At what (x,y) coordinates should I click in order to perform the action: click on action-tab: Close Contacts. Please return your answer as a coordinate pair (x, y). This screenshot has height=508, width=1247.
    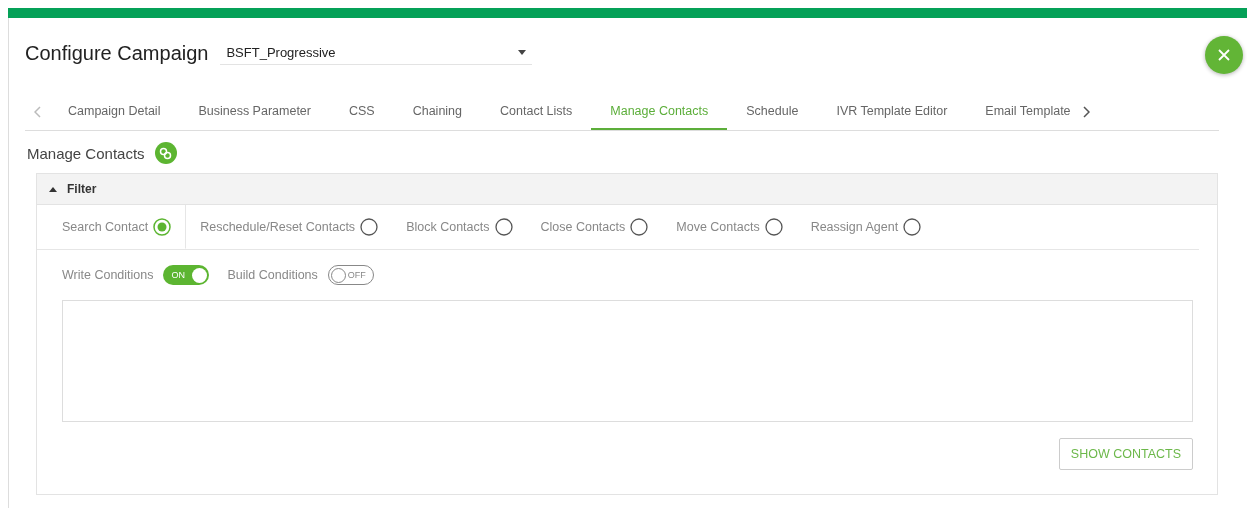
    Looking at the image, I should click on (594, 227).